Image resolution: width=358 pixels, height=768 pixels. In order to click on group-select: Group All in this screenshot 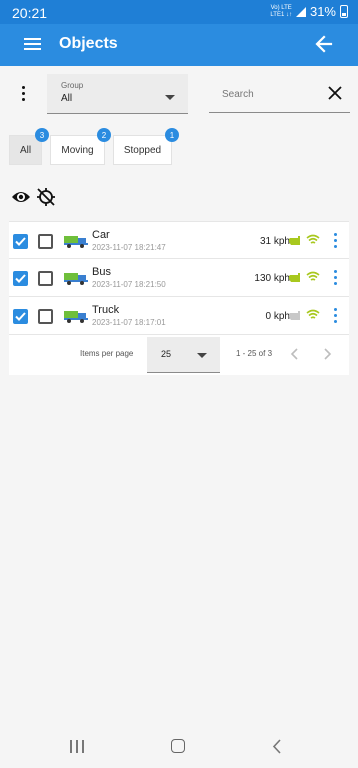, I will do `click(117, 94)`.